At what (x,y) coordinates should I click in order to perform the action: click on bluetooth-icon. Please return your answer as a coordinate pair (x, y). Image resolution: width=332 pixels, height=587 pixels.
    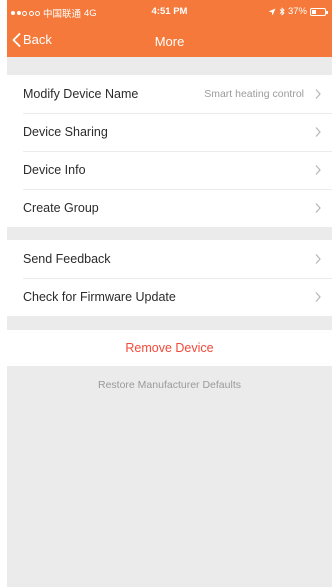
    Looking at the image, I should click on (282, 11).